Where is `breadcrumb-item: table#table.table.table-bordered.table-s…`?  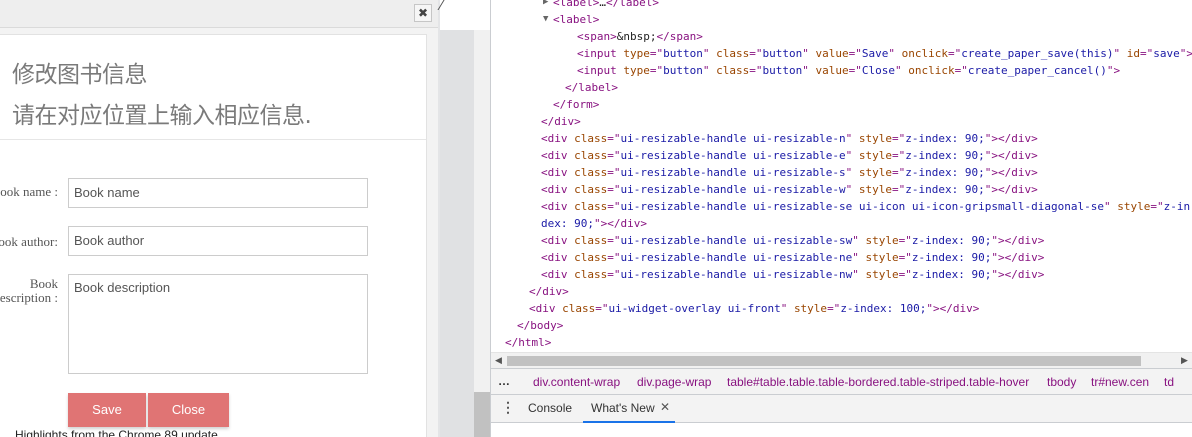 breadcrumb-item: table#table.table.table-bordered.table-s… is located at coordinates (878, 382).